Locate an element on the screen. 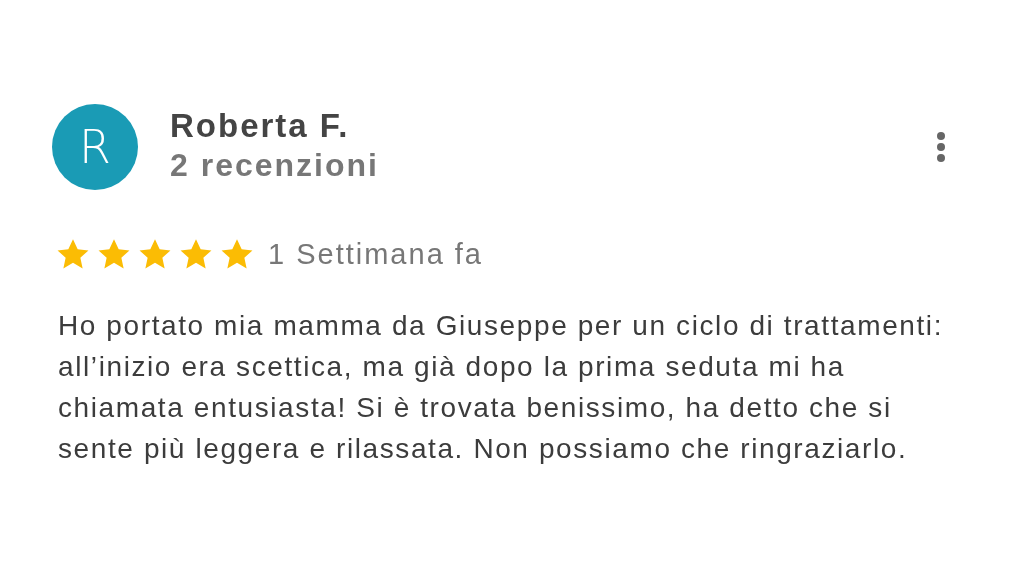 Image resolution: width=1024 pixels, height=577 pixels. author-name: Roberta F. is located at coordinates (260, 126).